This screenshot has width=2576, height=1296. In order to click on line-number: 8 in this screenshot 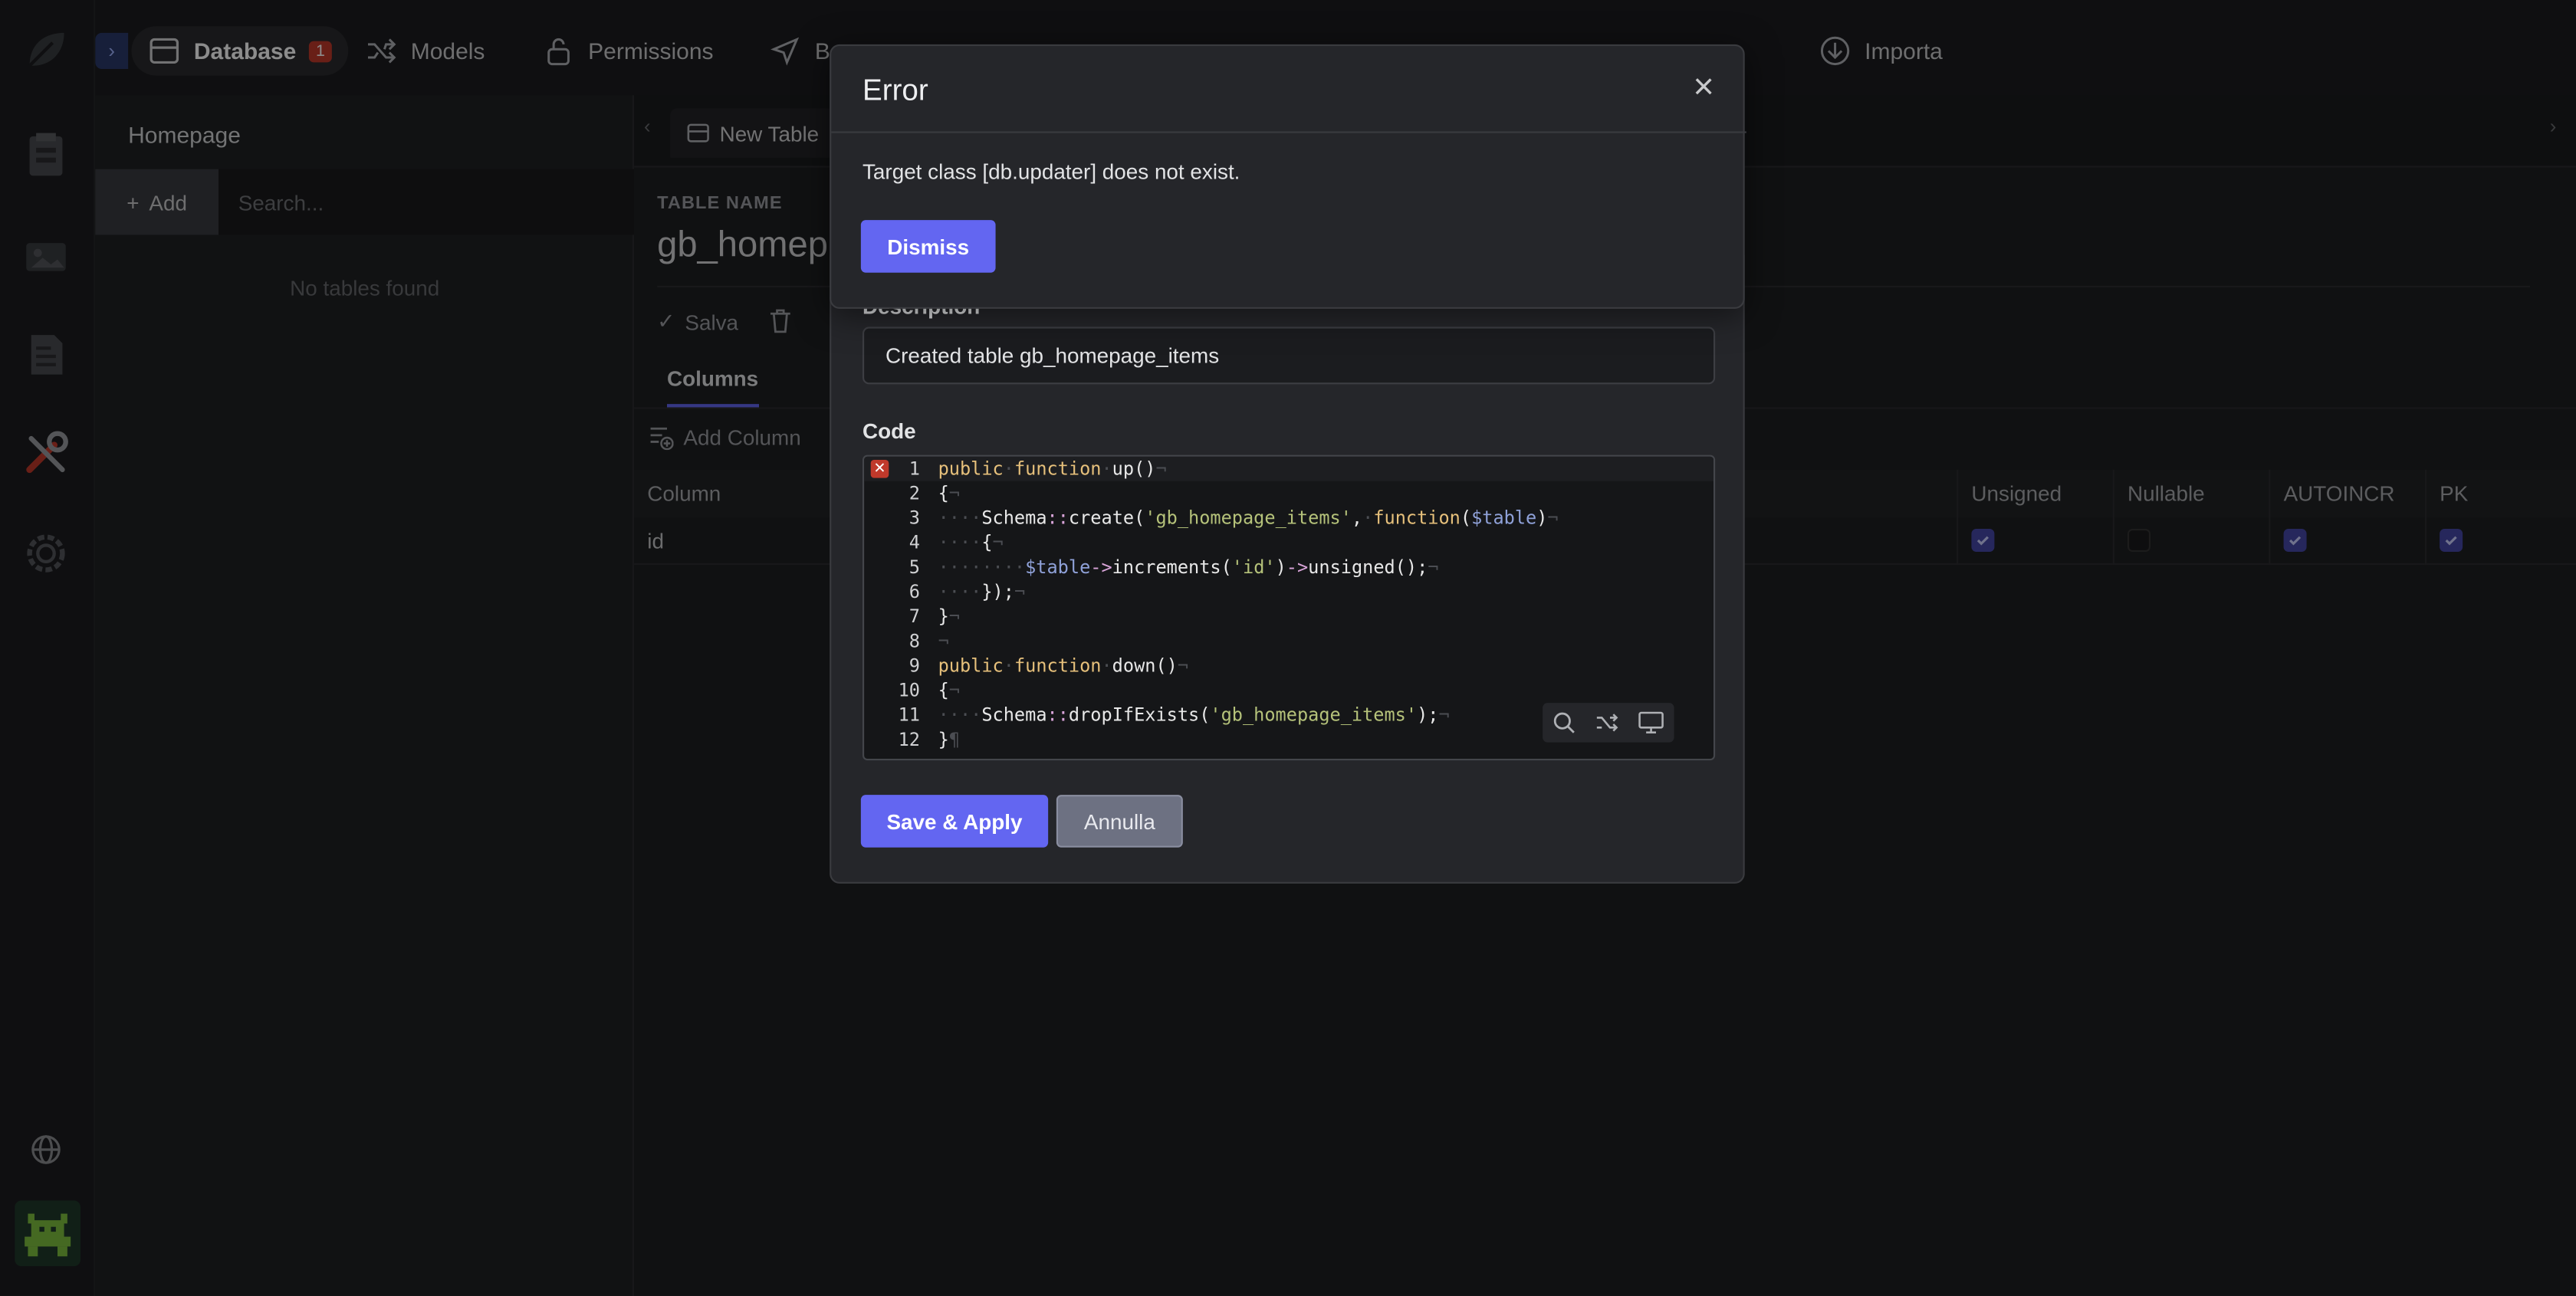, I will do `click(915, 641)`.